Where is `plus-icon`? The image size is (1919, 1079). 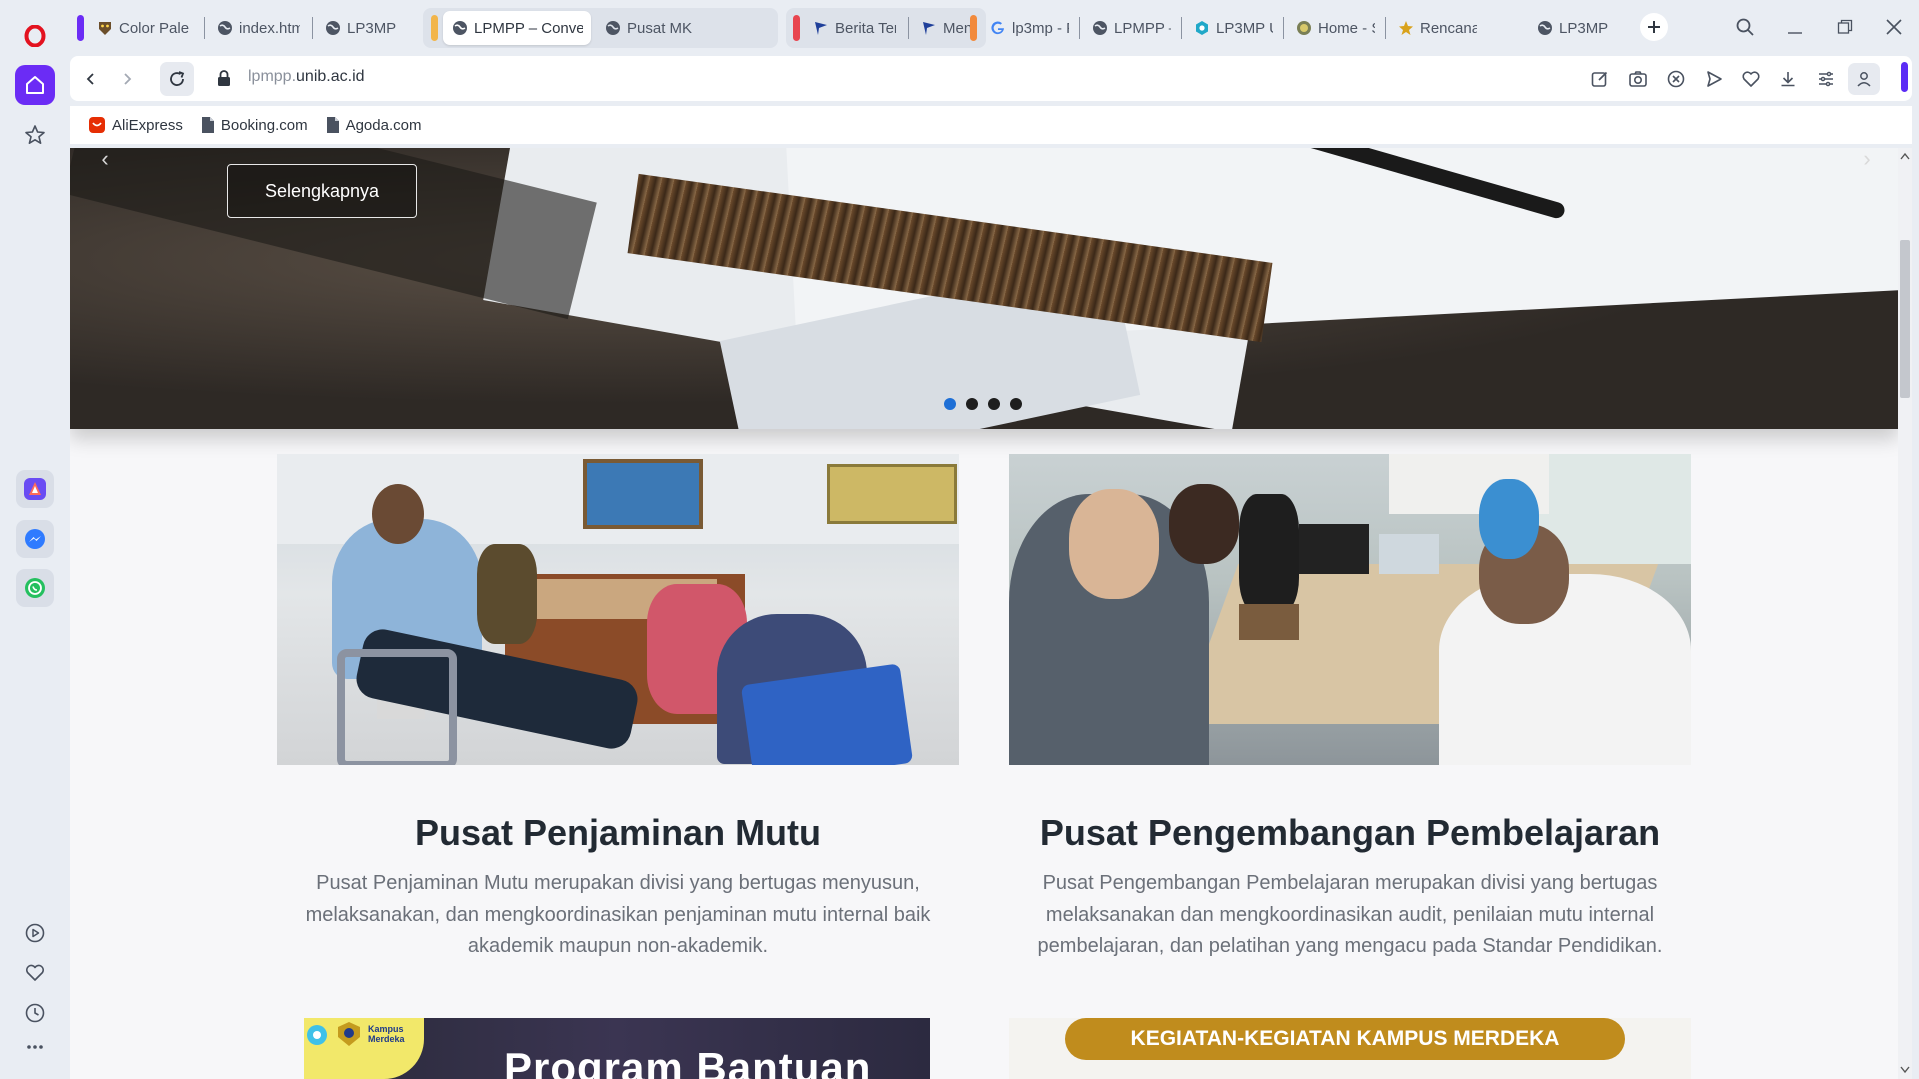 plus-icon is located at coordinates (1654, 27).